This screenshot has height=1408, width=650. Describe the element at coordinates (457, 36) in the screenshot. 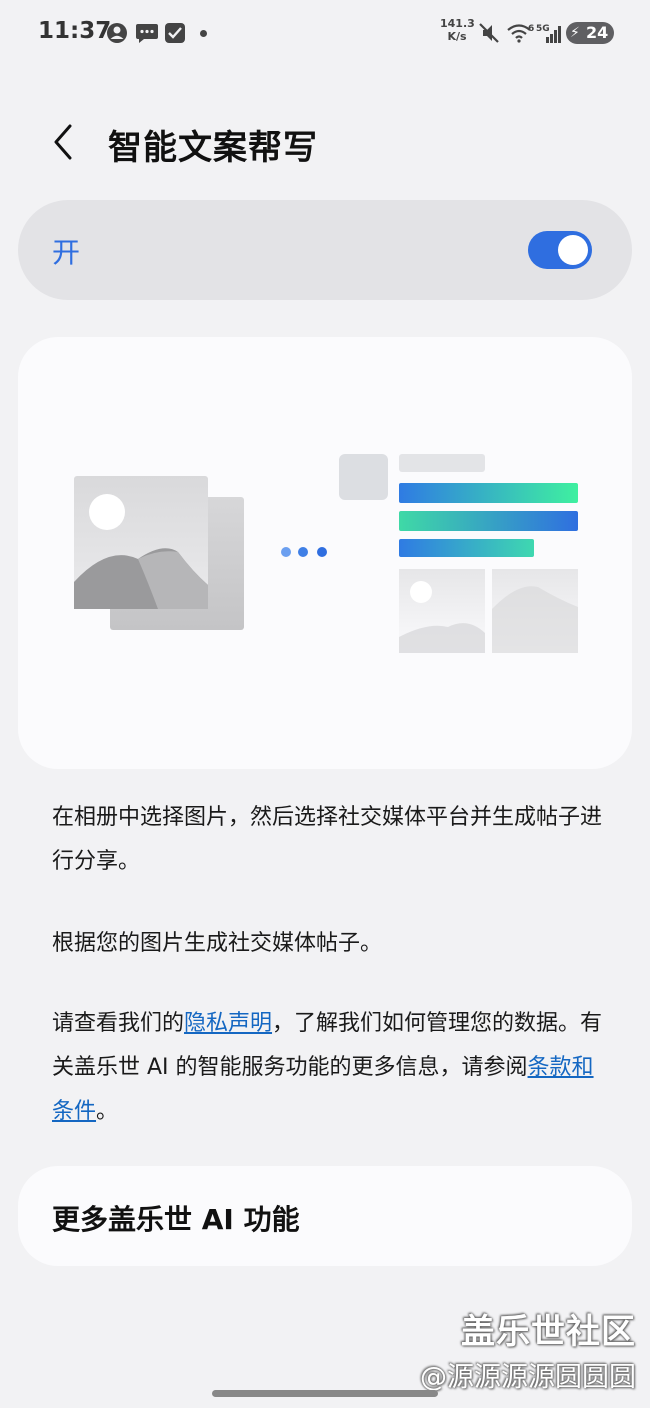

I see `network-speed-unit: K/s` at that location.